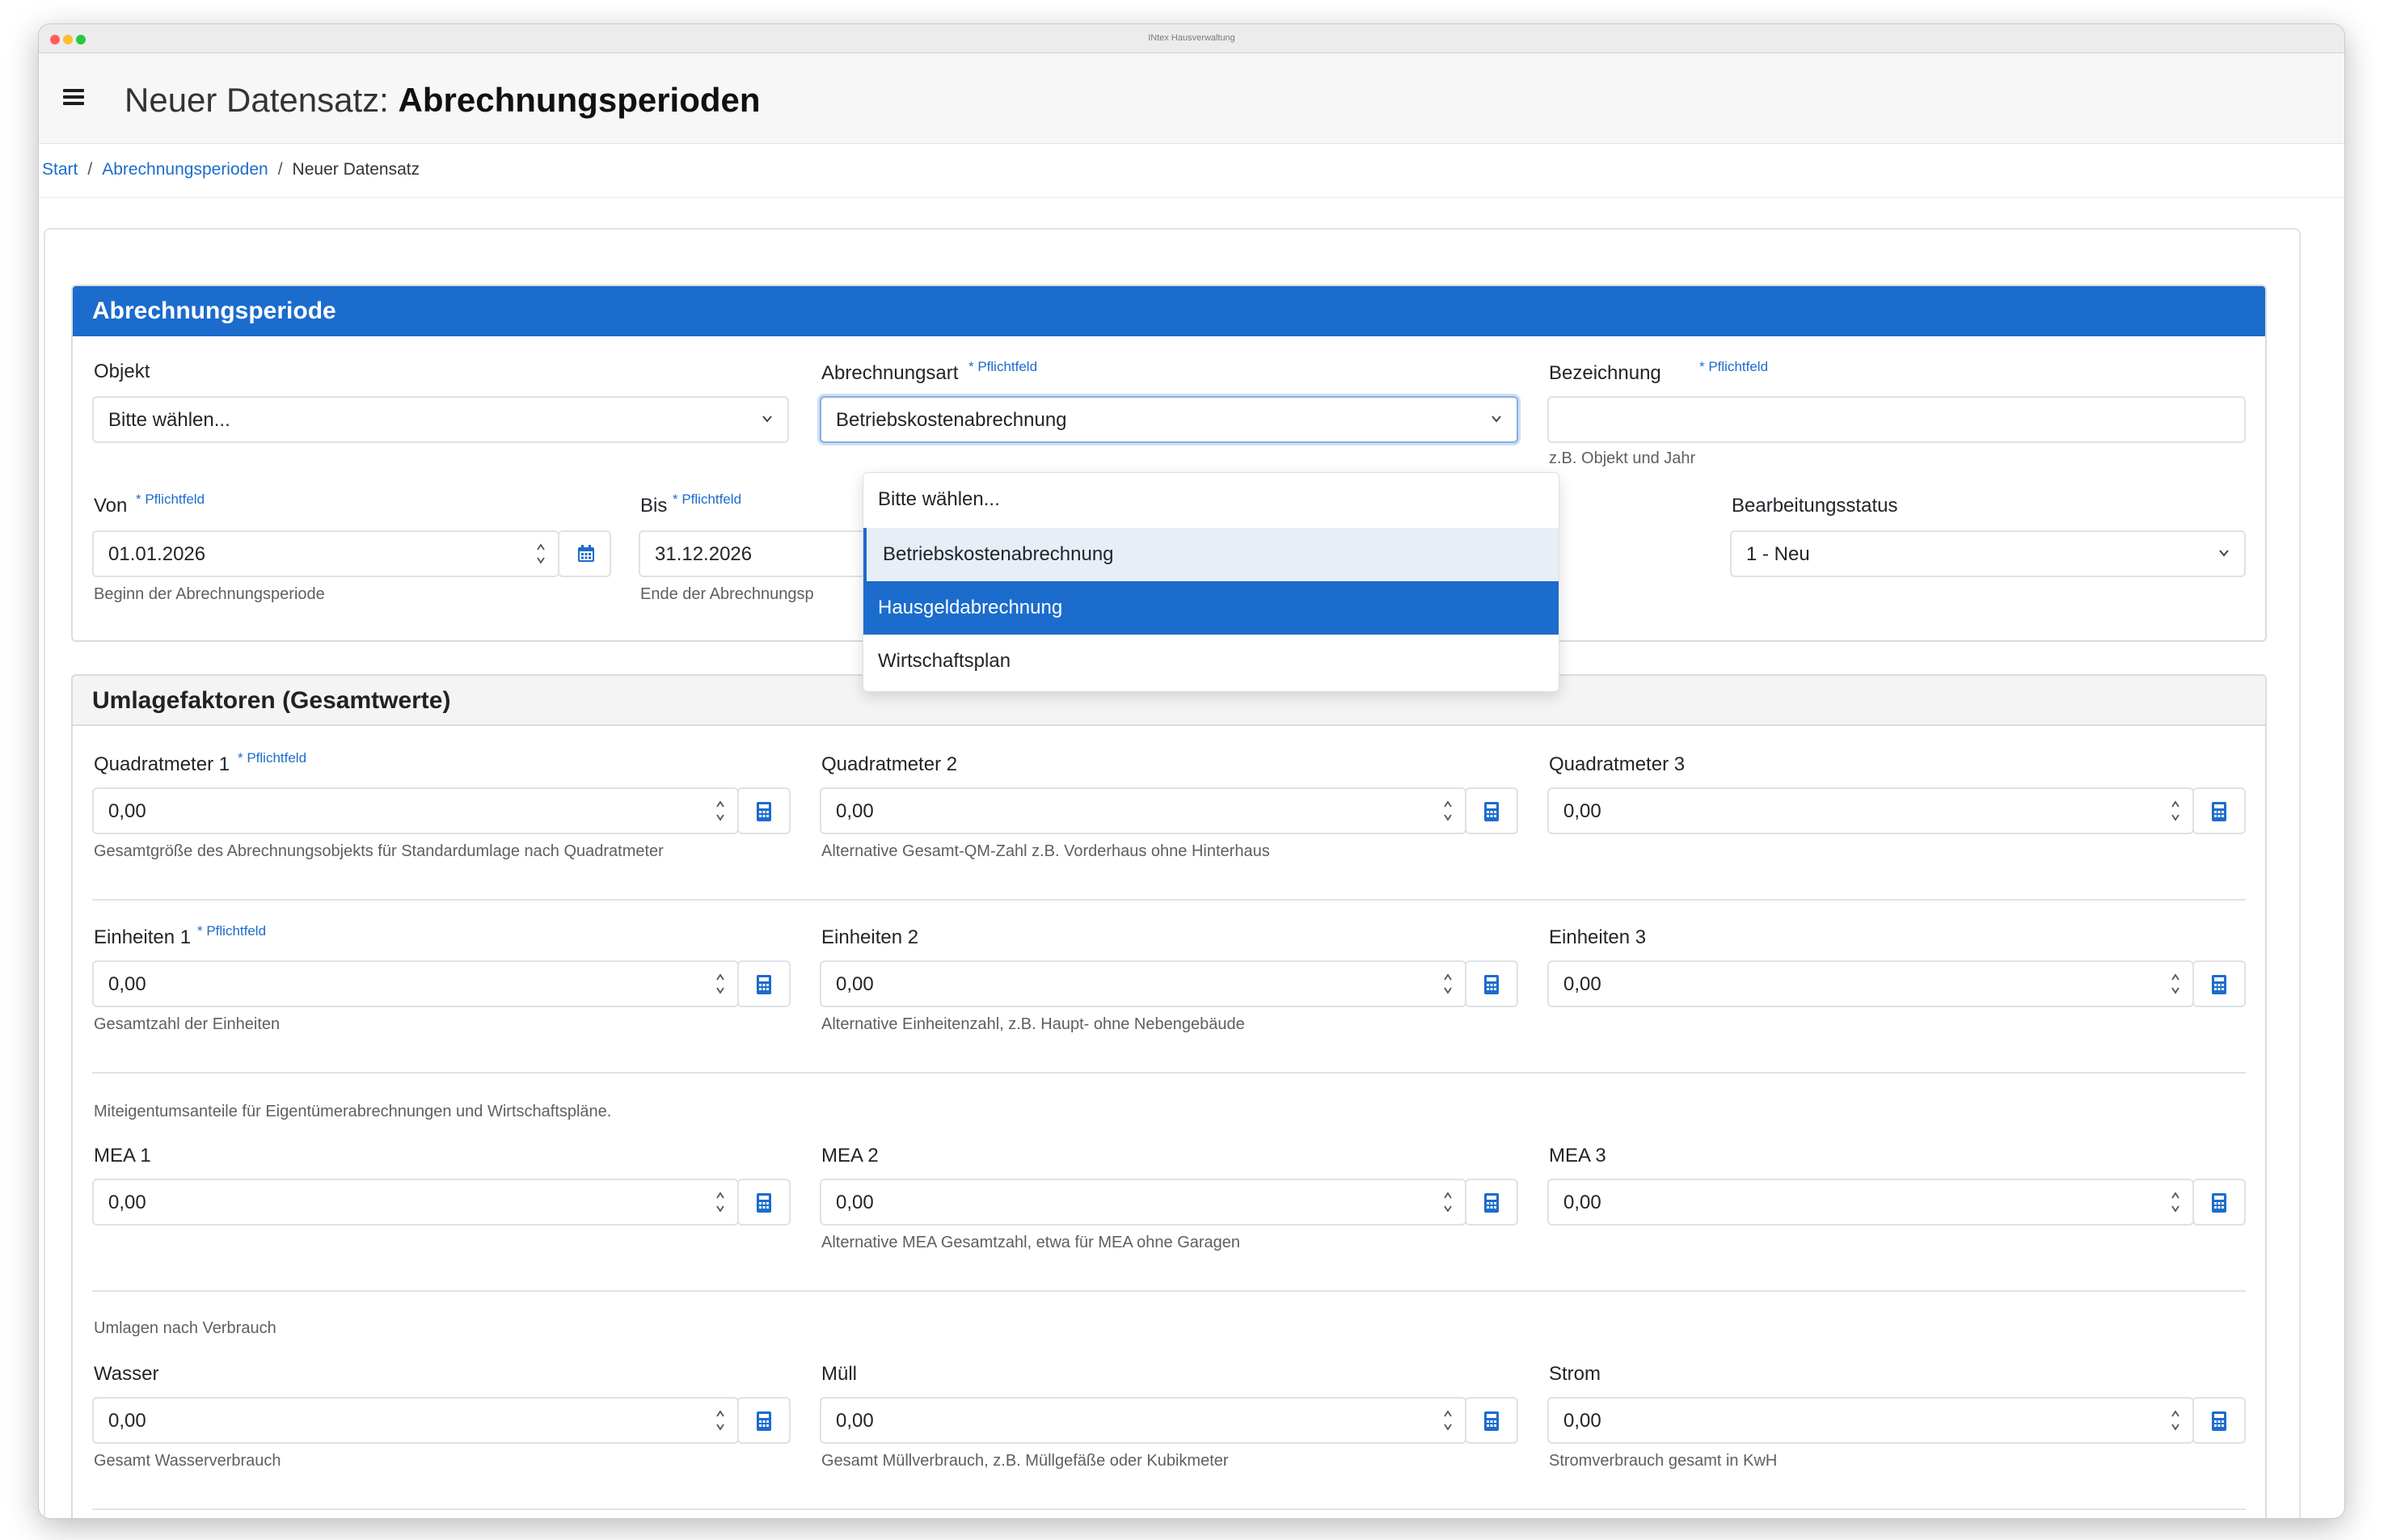 This screenshot has width=2384, height=1540. Describe the element at coordinates (122, 1156) in the screenshot. I see `mea1-label: MEA 1` at that location.